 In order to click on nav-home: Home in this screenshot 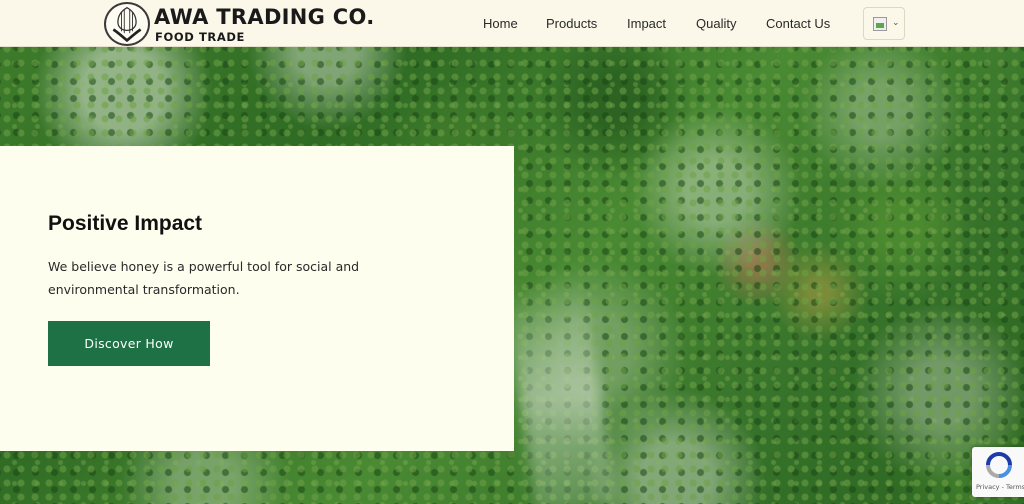, I will do `click(500, 23)`.